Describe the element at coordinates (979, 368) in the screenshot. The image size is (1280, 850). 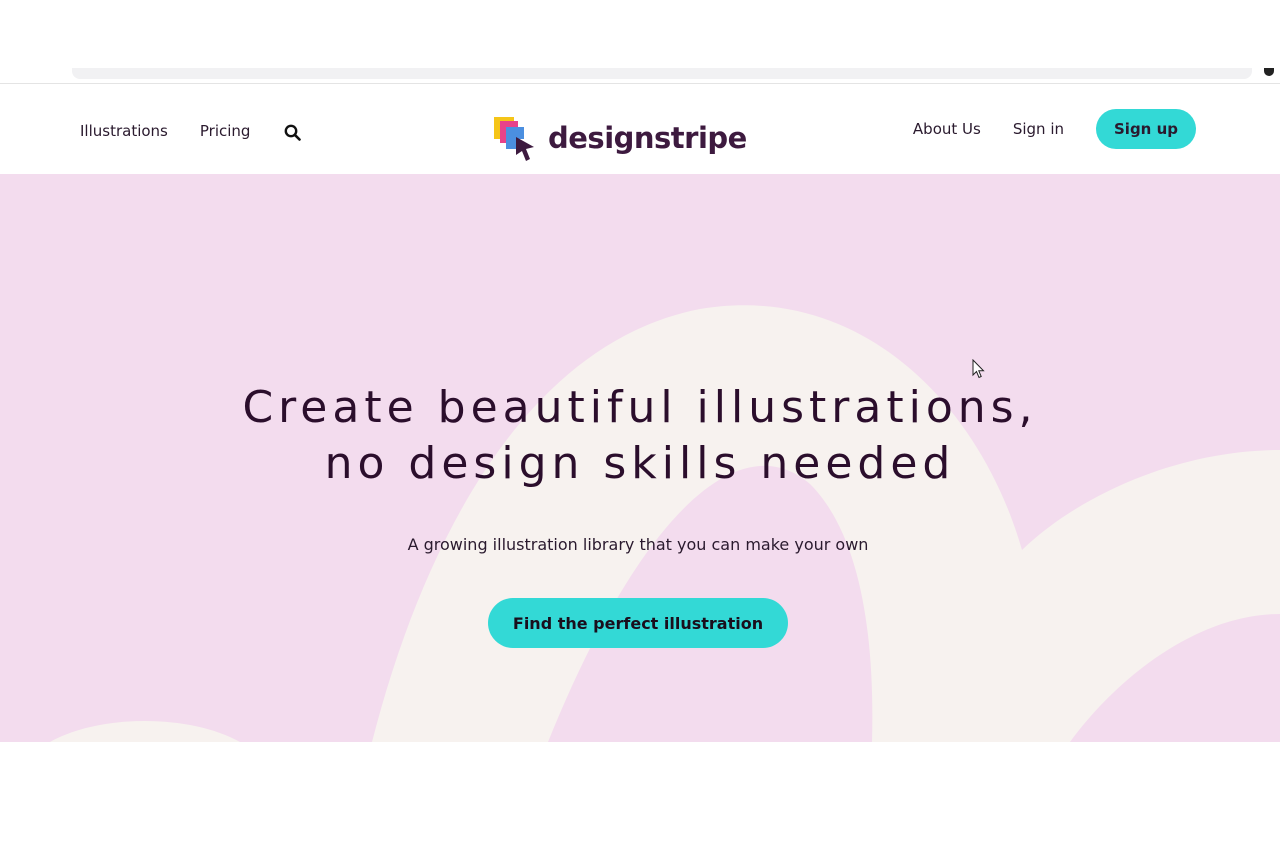
I see `mouse-cursor-icon` at that location.